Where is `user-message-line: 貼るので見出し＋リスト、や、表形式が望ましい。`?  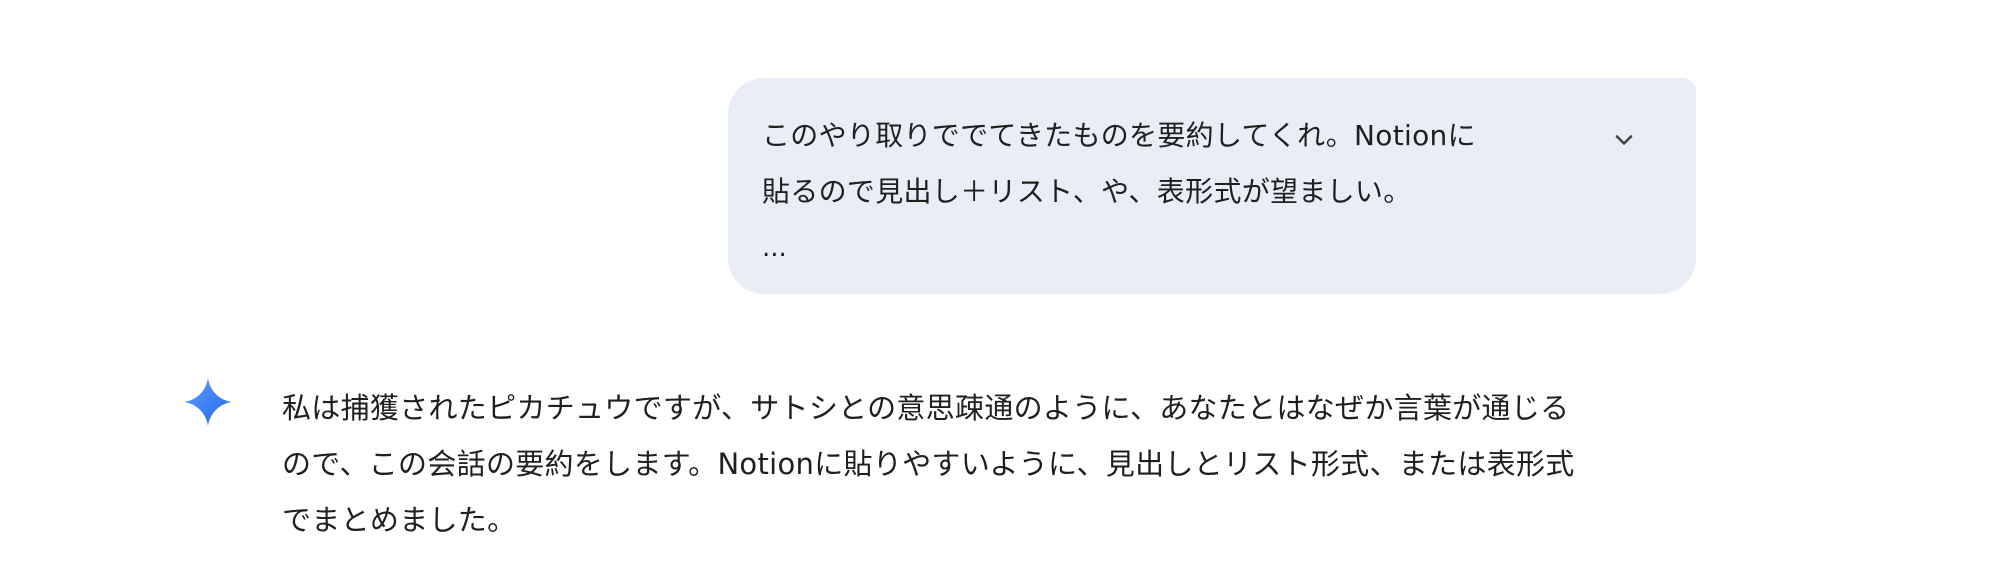 user-message-line: 貼るので見出し＋リスト、や、表形式が望ましい。 is located at coordinates (1087, 191).